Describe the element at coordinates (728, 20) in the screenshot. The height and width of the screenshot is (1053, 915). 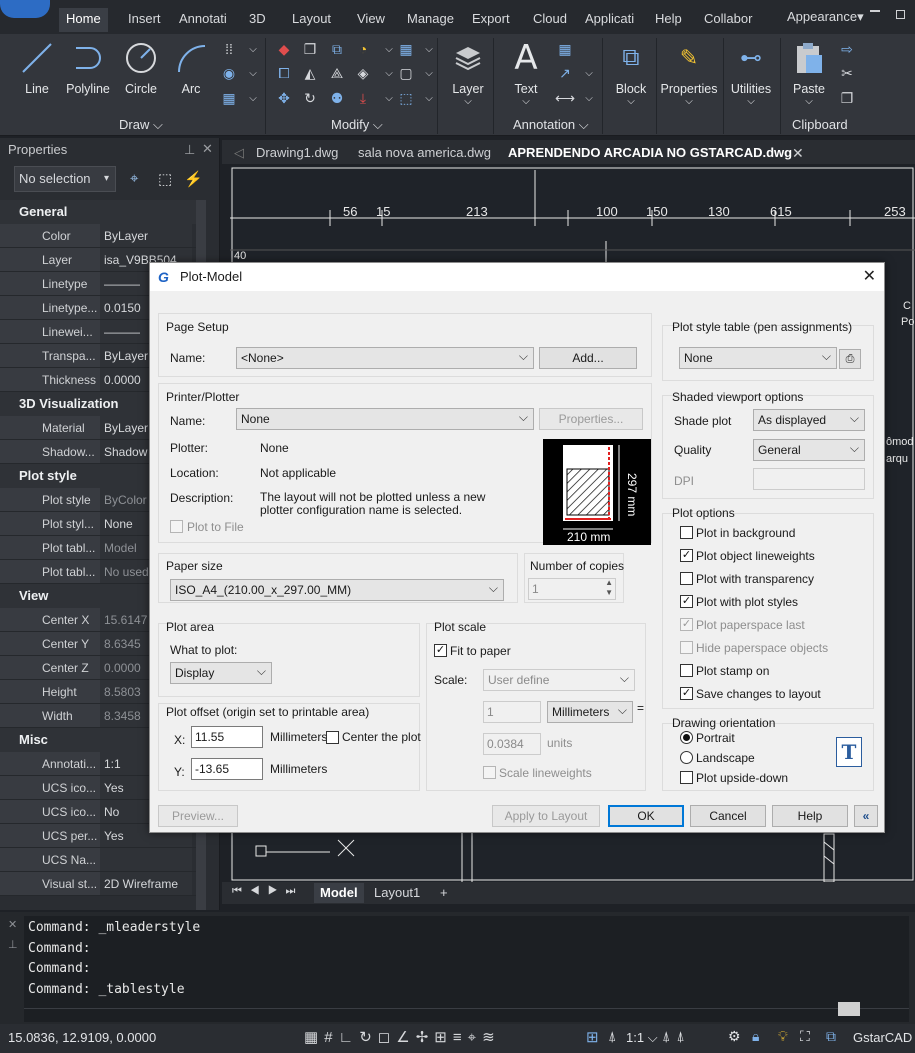
I see `tab-collaborate: Collabor` at that location.